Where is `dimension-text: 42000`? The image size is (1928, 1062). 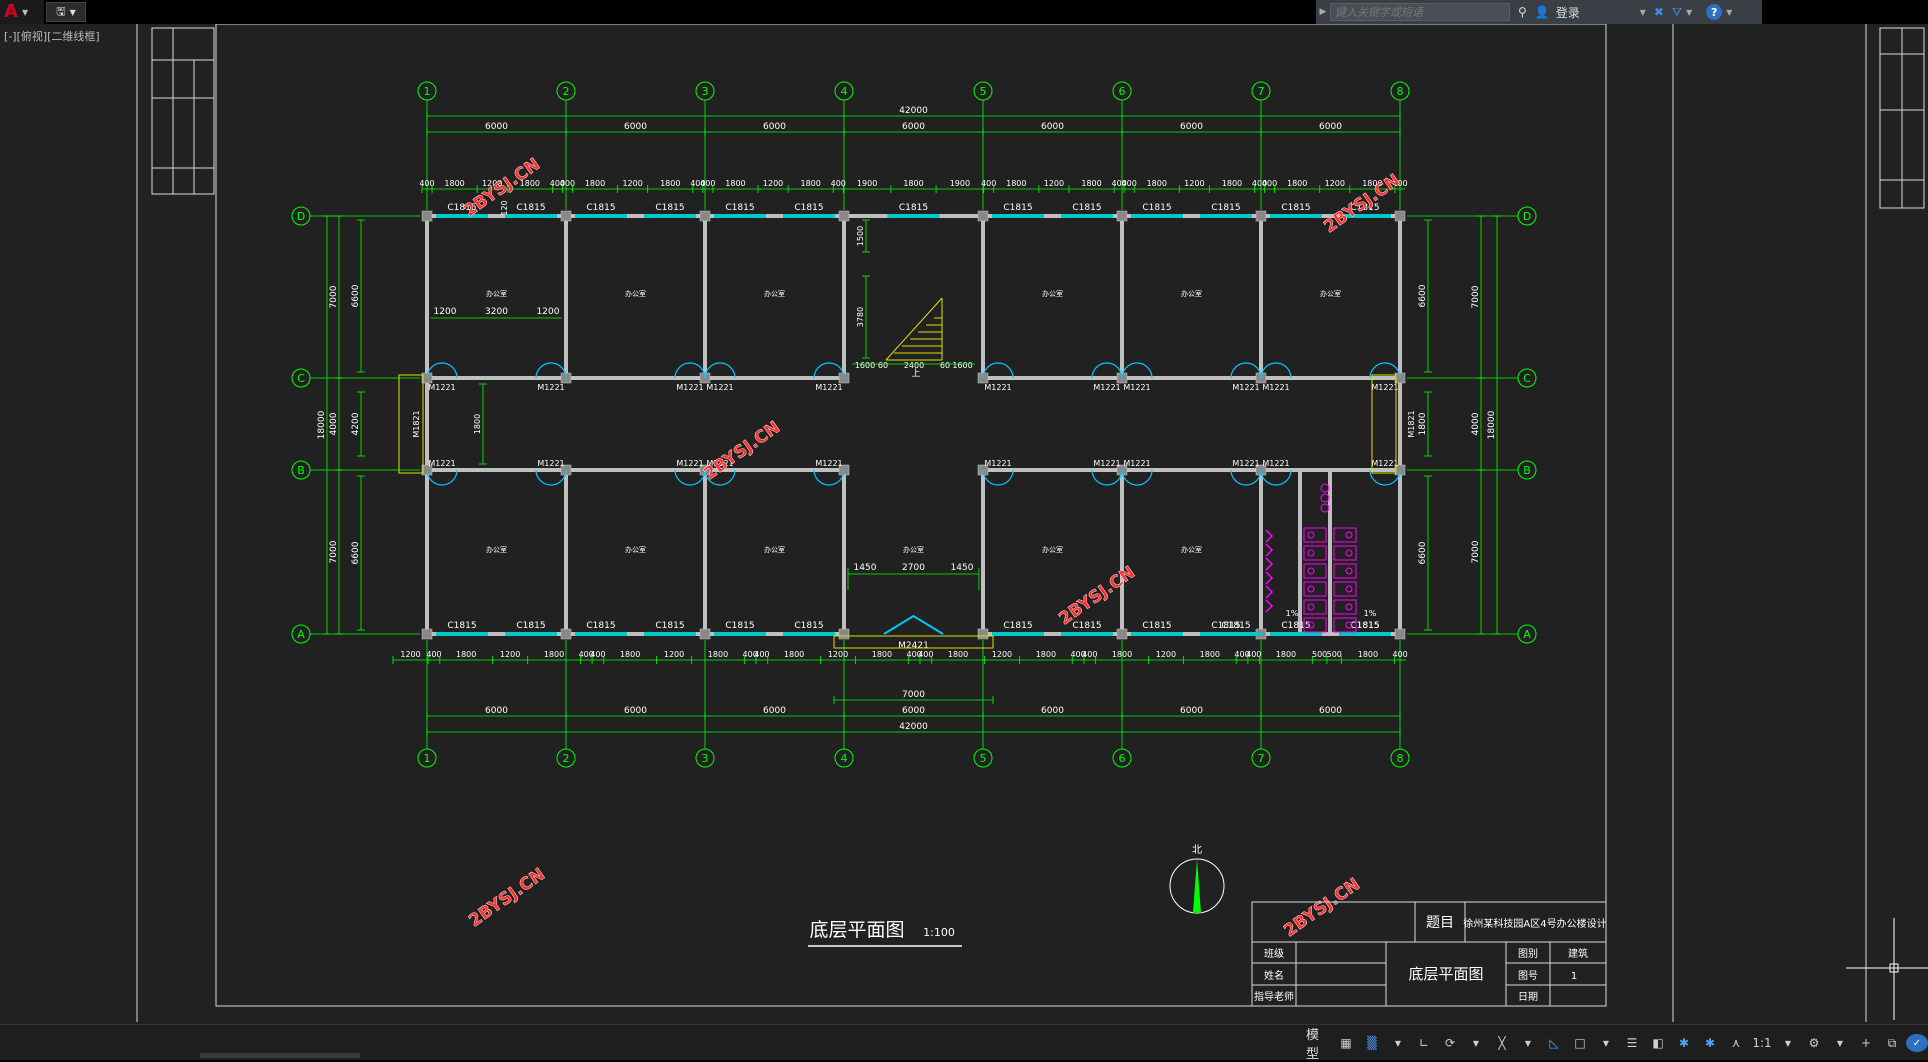 dimension-text: 42000 is located at coordinates (913, 111).